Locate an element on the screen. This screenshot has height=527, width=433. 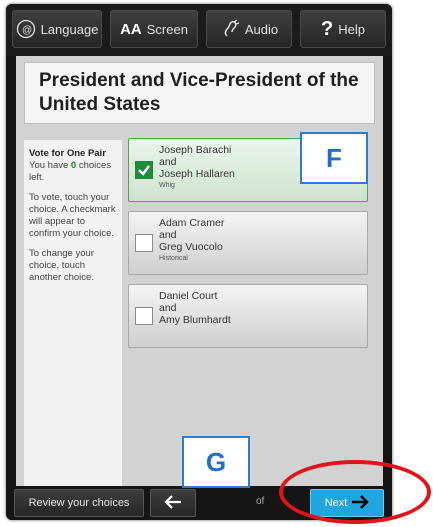
candidate-names: Adam Cramer and Greg Vuocolo Historical is located at coordinates (191, 241).